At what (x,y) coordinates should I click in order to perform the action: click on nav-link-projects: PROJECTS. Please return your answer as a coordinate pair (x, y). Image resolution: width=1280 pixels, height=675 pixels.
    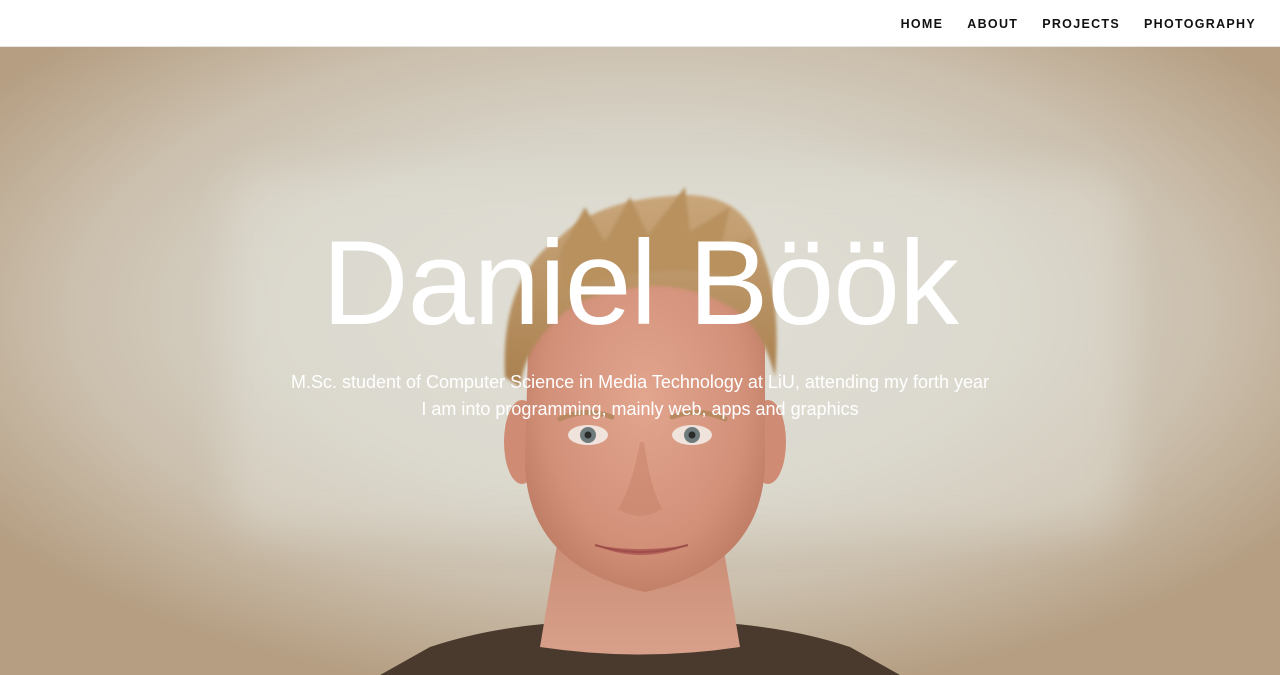
    Looking at the image, I should click on (1081, 24).